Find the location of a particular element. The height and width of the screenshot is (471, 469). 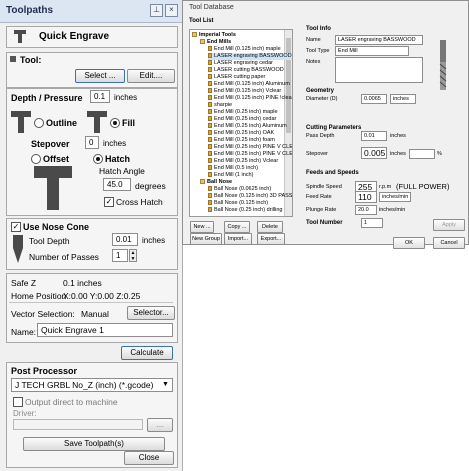

tool-name-input: LASER engraving BASSWOOD is located at coordinates (379, 40).